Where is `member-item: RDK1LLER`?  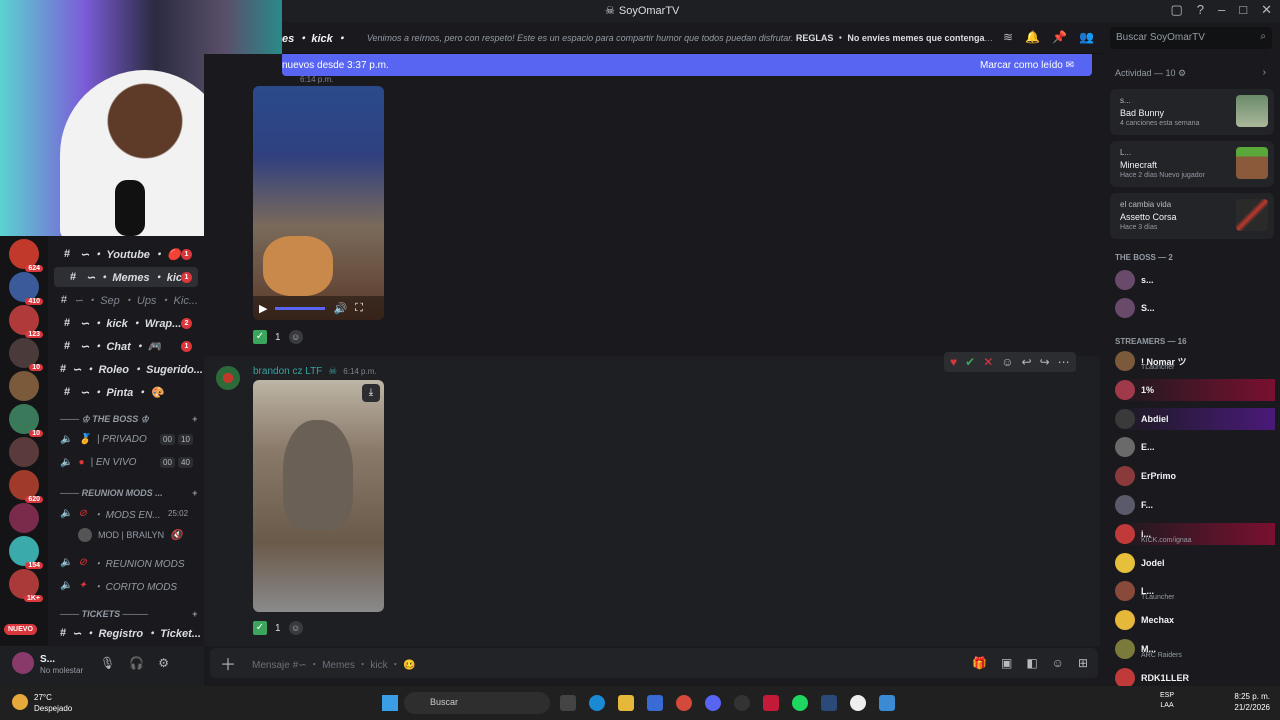
member-item: RDK1LLER is located at coordinates (1195, 676).